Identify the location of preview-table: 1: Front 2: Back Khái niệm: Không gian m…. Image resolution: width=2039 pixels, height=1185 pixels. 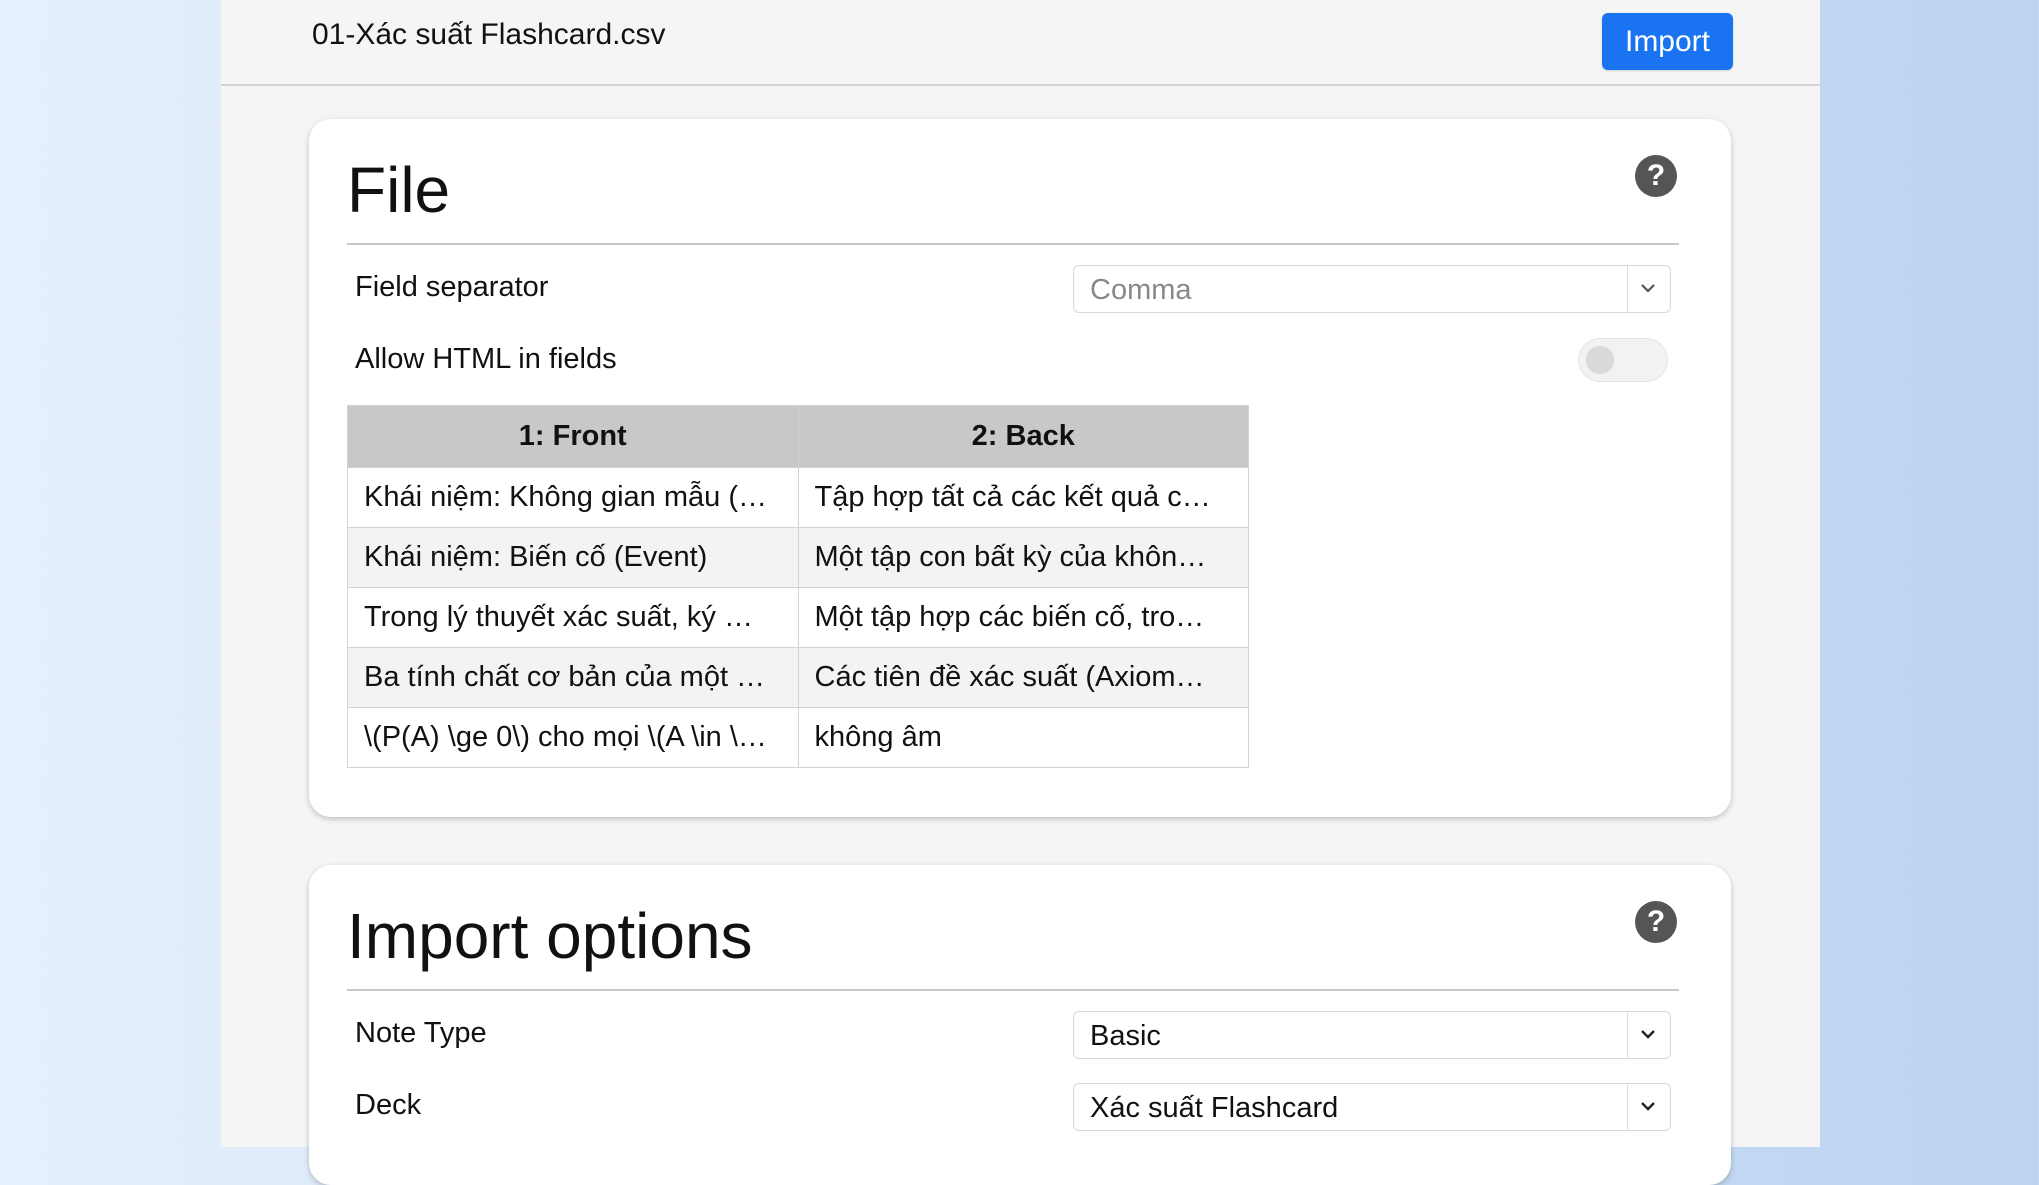
(798, 586).